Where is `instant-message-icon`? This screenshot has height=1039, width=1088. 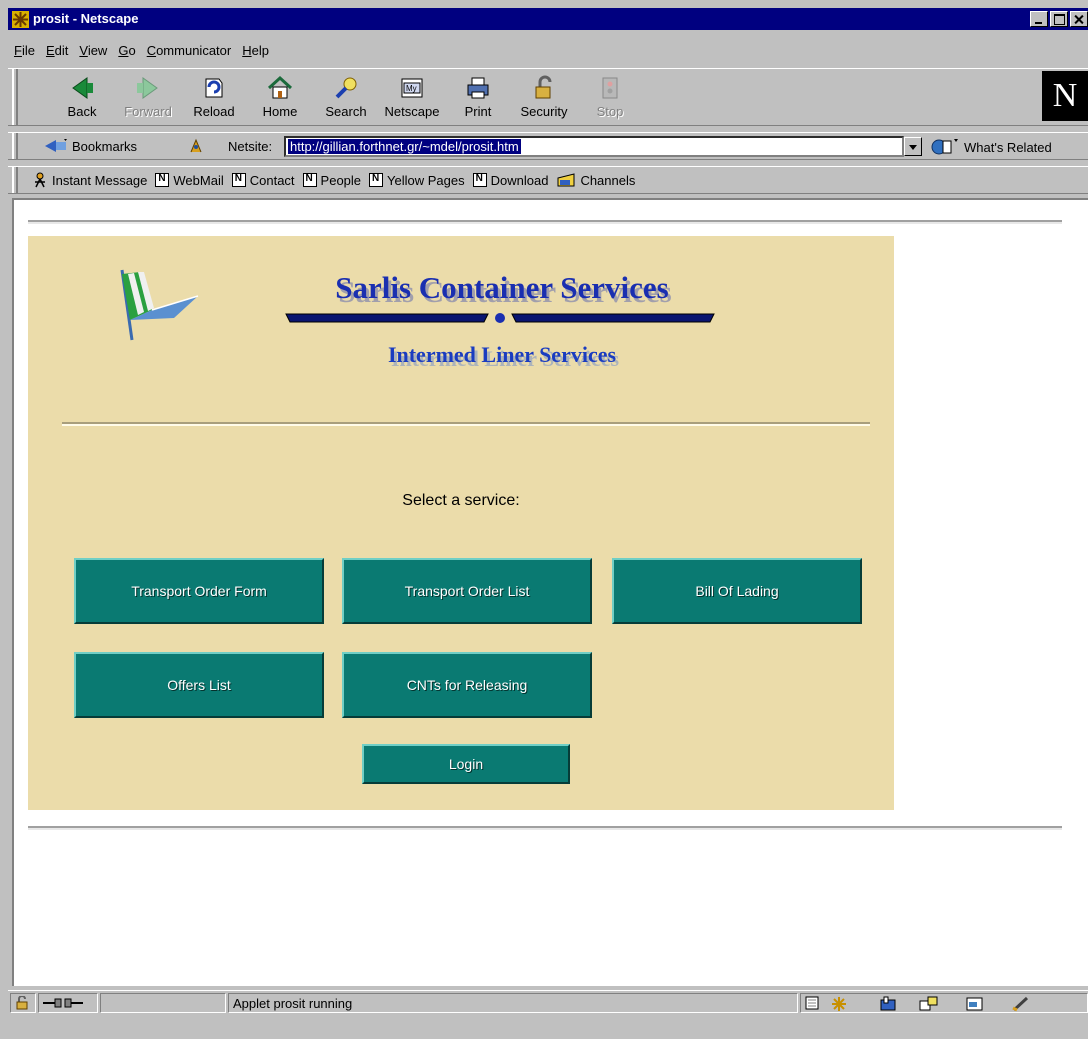
instant-message-icon is located at coordinates (40, 180).